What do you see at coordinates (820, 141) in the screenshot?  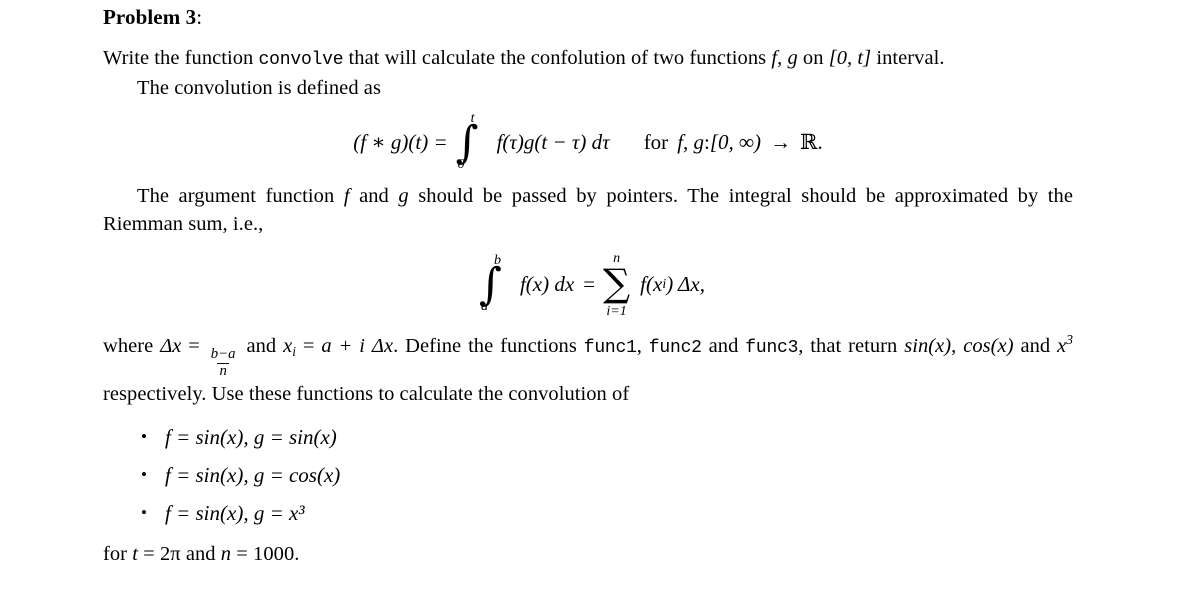 I see `equation1-period: .` at bounding box center [820, 141].